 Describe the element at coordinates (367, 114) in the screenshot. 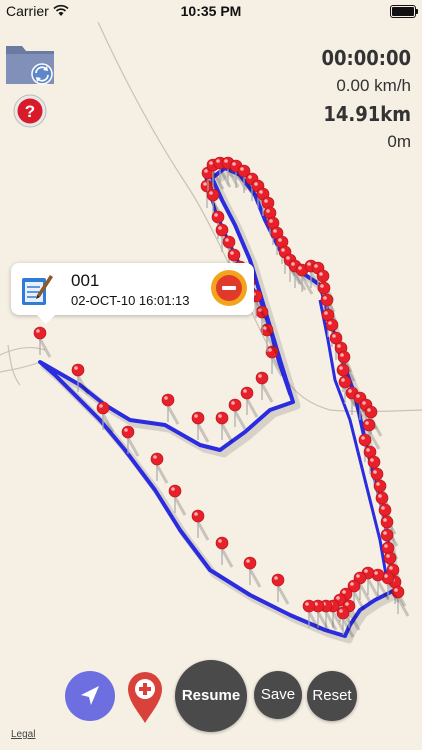

I see `total-distance: 14.91km` at that location.